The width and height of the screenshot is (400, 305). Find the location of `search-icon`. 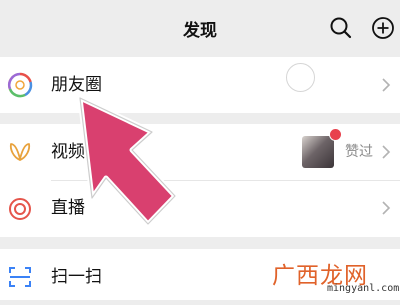

search-icon is located at coordinates (341, 28).